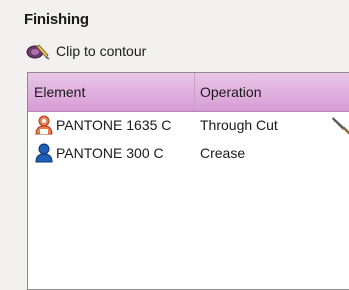 This screenshot has width=349, height=290. What do you see at coordinates (188, 153) in the screenshot?
I see `table-row: PANTONE 300 C Crease` at bounding box center [188, 153].